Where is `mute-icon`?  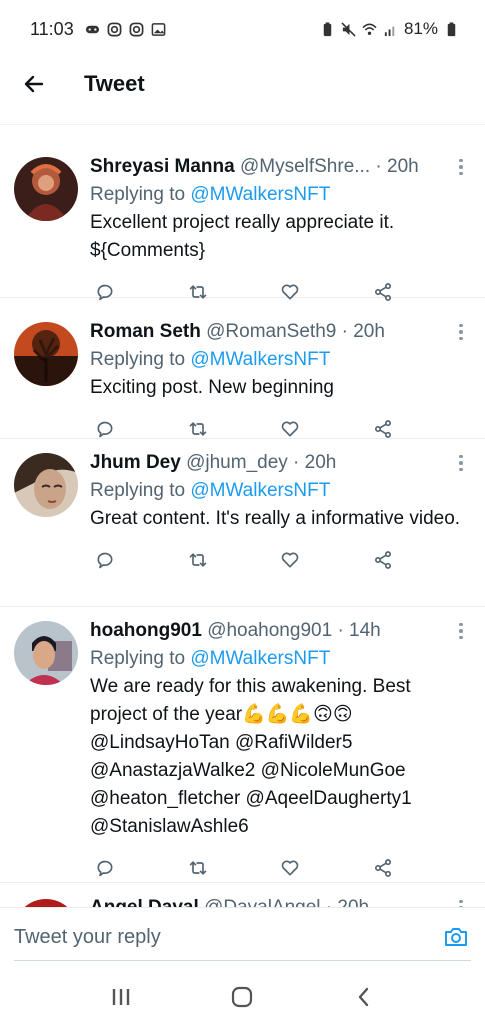
mute-icon is located at coordinates (348, 29).